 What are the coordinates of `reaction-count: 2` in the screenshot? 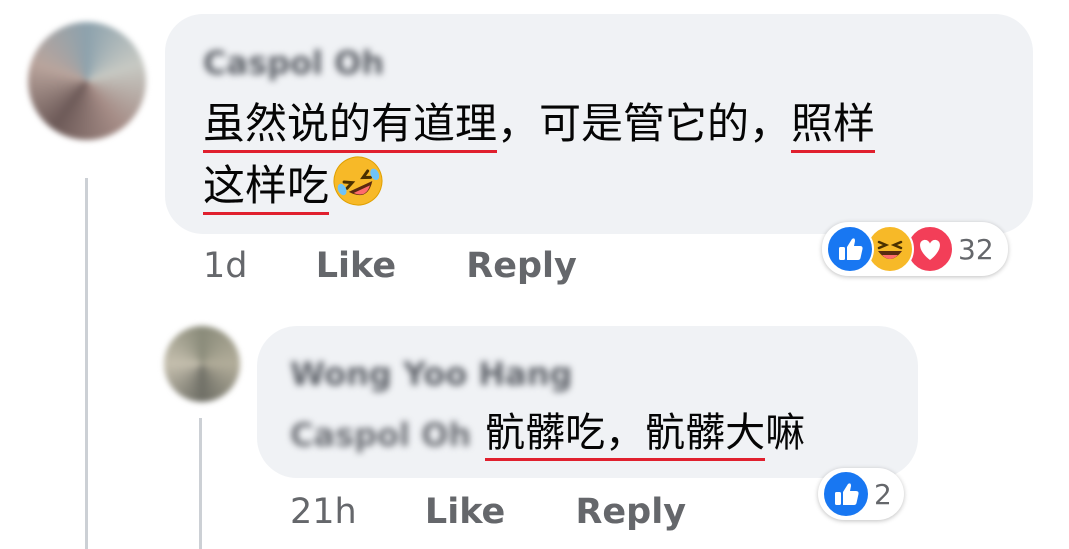 It's located at (883, 494).